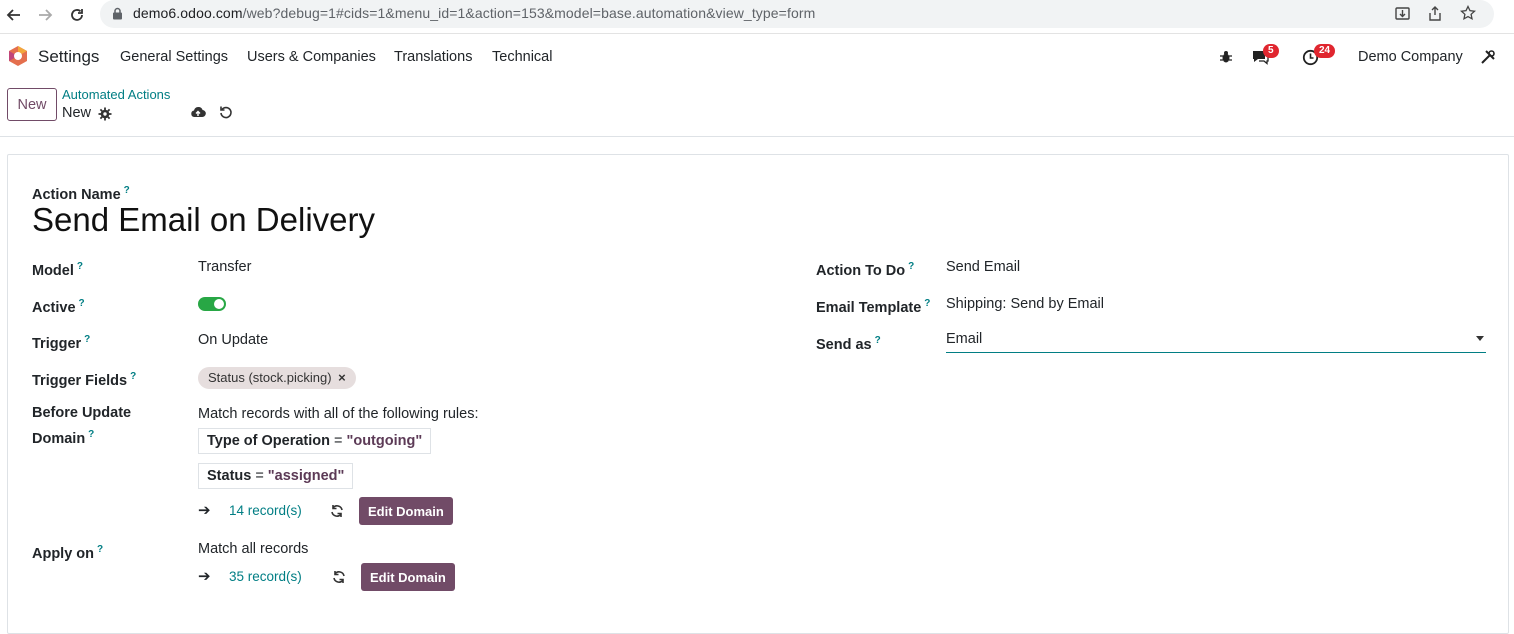  I want to click on apply-domain-summary: Match all records, so click(253, 549).